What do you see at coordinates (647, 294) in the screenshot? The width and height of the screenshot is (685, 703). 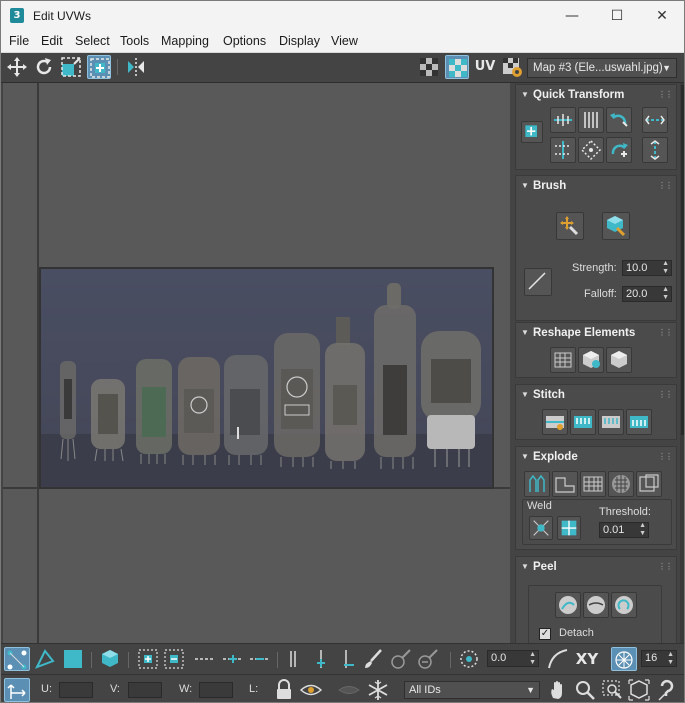 I see `falloff-spinner: 20.0 ▲ ▼` at bounding box center [647, 294].